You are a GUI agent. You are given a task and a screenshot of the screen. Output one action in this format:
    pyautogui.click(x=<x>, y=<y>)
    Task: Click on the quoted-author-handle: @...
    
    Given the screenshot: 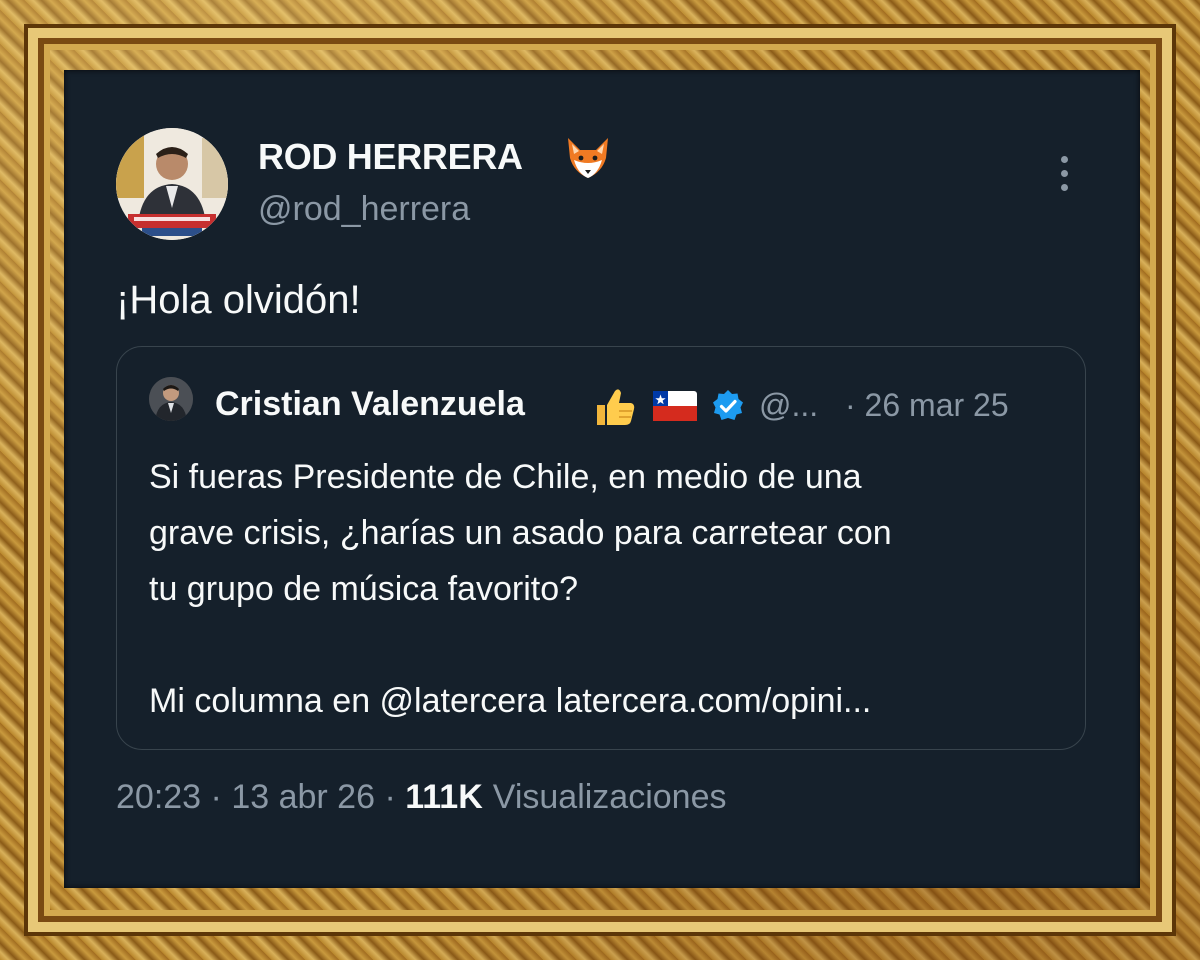 What is the action you would take?
    pyautogui.click(x=788, y=405)
    